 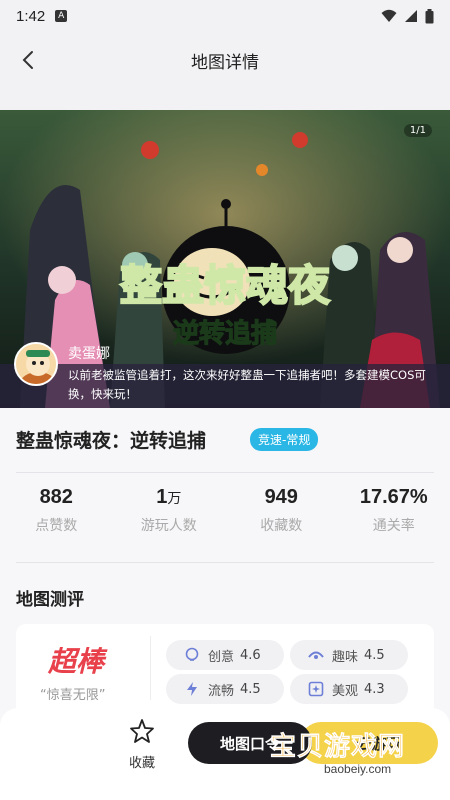 I want to click on gamepad-icon, so click(x=316, y=655).